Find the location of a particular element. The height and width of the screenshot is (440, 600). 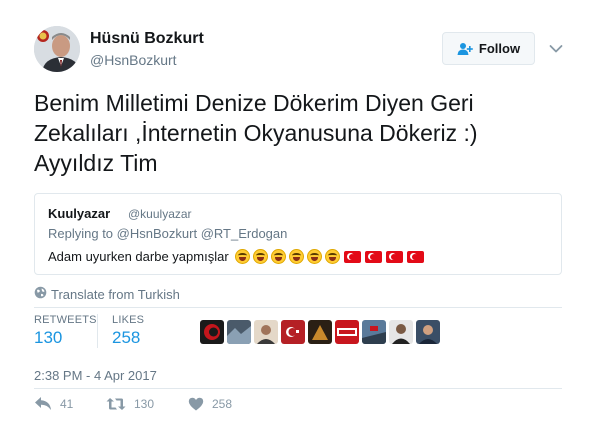

retweet-count: 130 is located at coordinates (144, 403).